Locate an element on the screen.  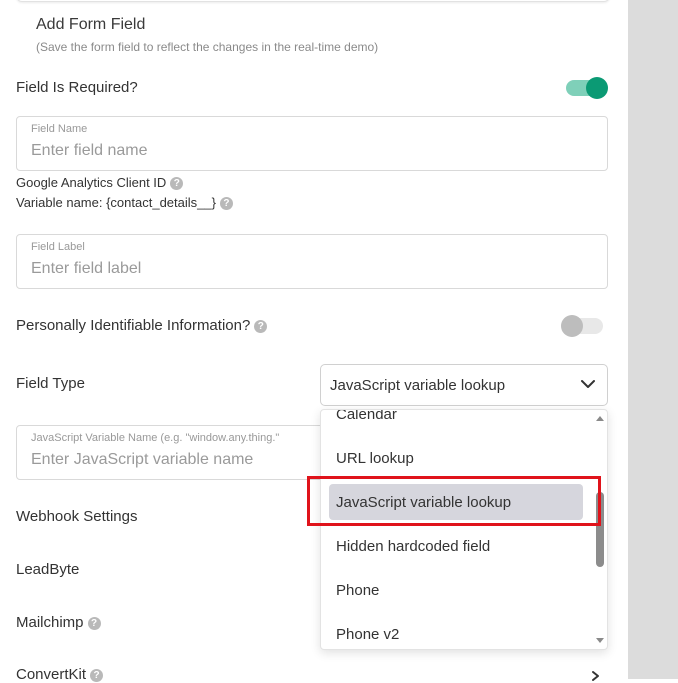
page-title: Add Form Field is located at coordinates (91, 24).